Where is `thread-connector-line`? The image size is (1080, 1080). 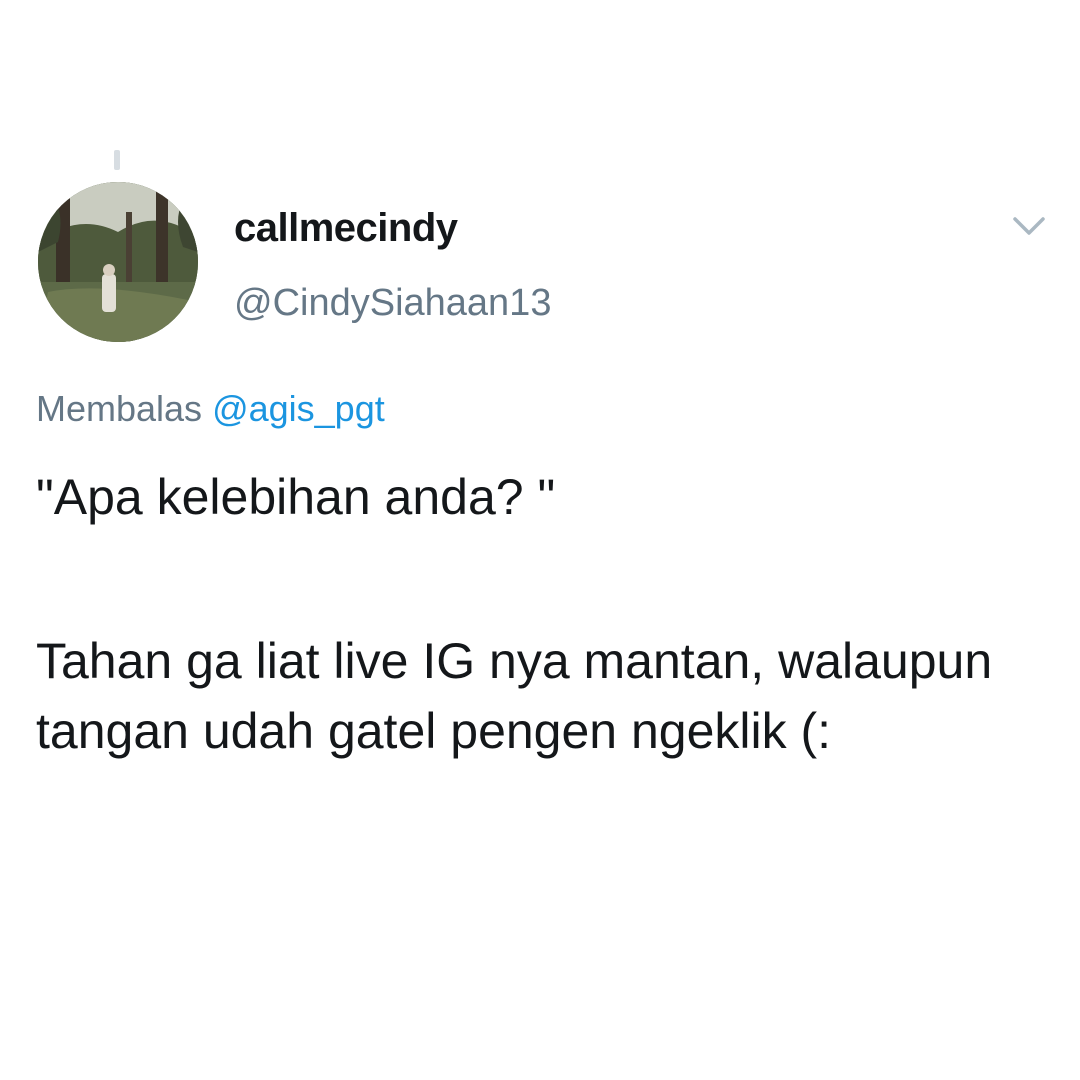 thread-connector-line is located at coordinates (117, 160).